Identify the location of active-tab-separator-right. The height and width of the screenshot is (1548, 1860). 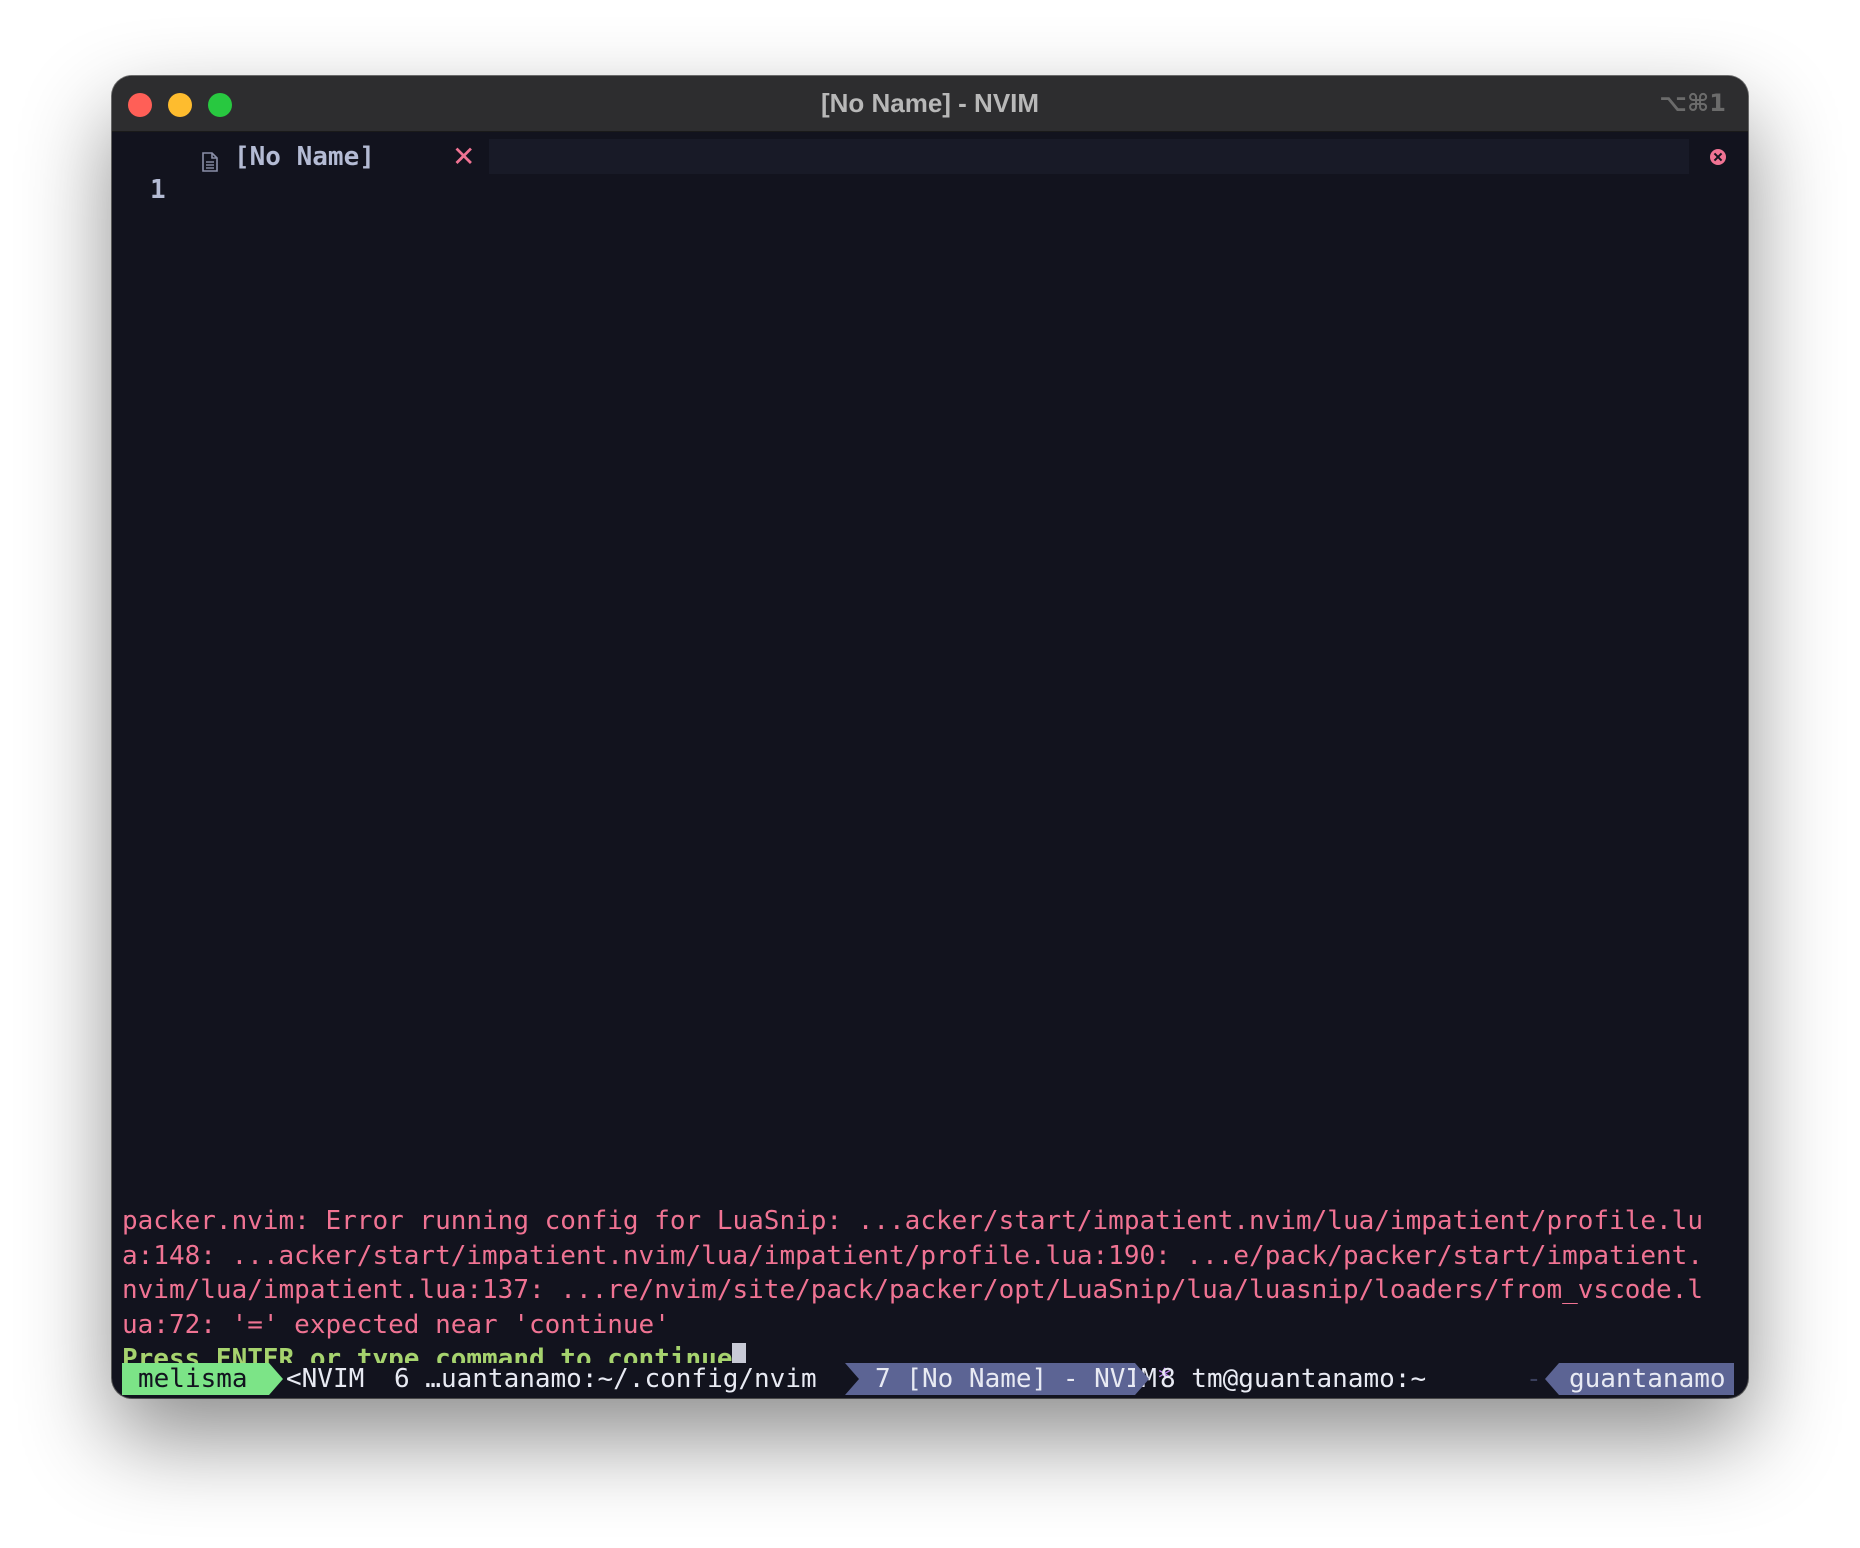
(1142, 1379).